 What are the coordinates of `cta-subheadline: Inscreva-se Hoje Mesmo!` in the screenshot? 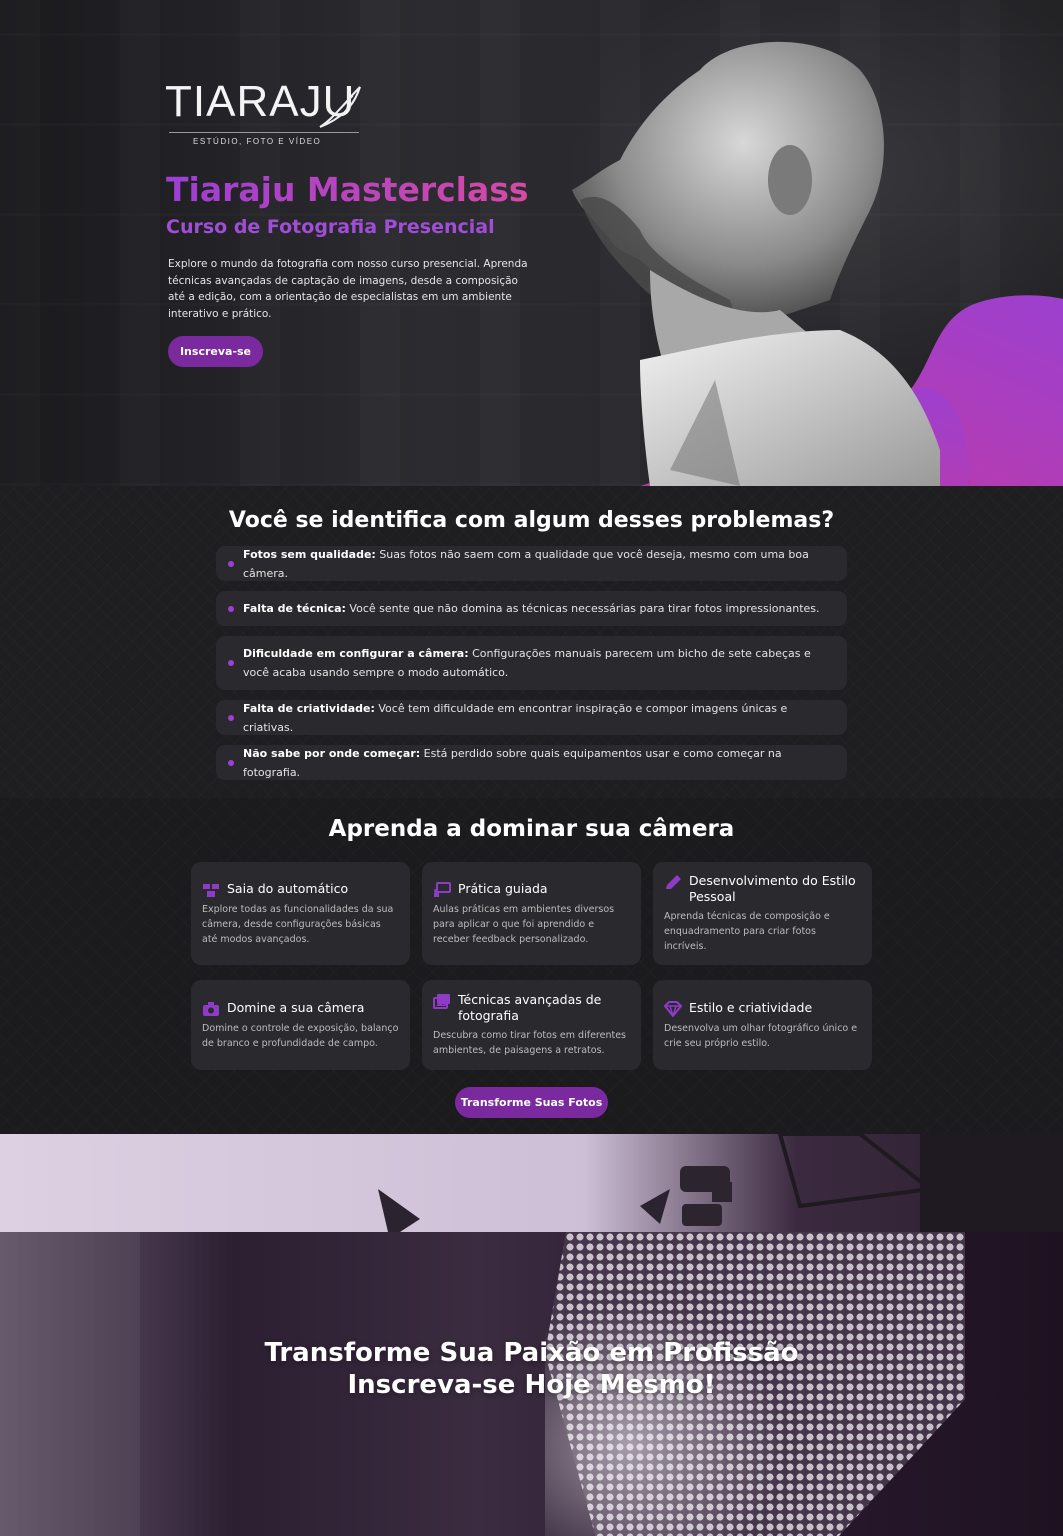 It's located at (531, 1385).